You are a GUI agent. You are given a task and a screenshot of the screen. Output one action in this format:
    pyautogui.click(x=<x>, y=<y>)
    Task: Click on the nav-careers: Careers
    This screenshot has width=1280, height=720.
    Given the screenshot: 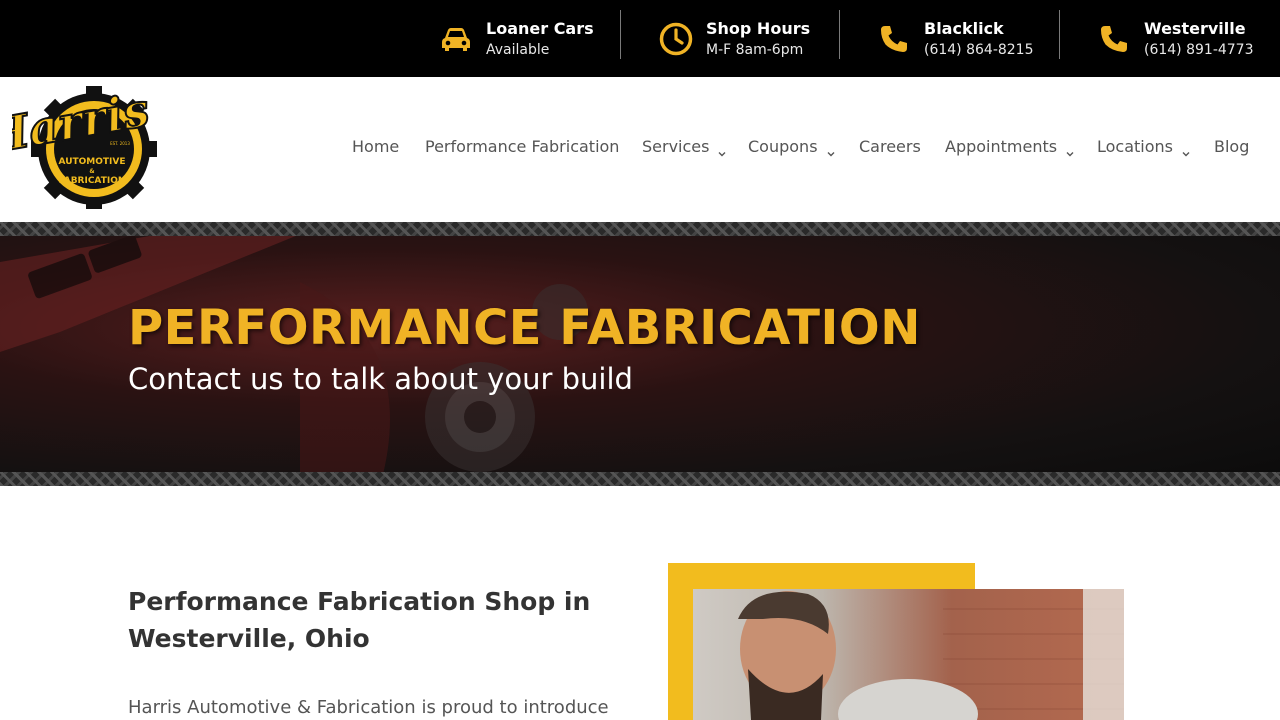 What is the action you would take?
    pyautogui.click(x=890, y=146)
    